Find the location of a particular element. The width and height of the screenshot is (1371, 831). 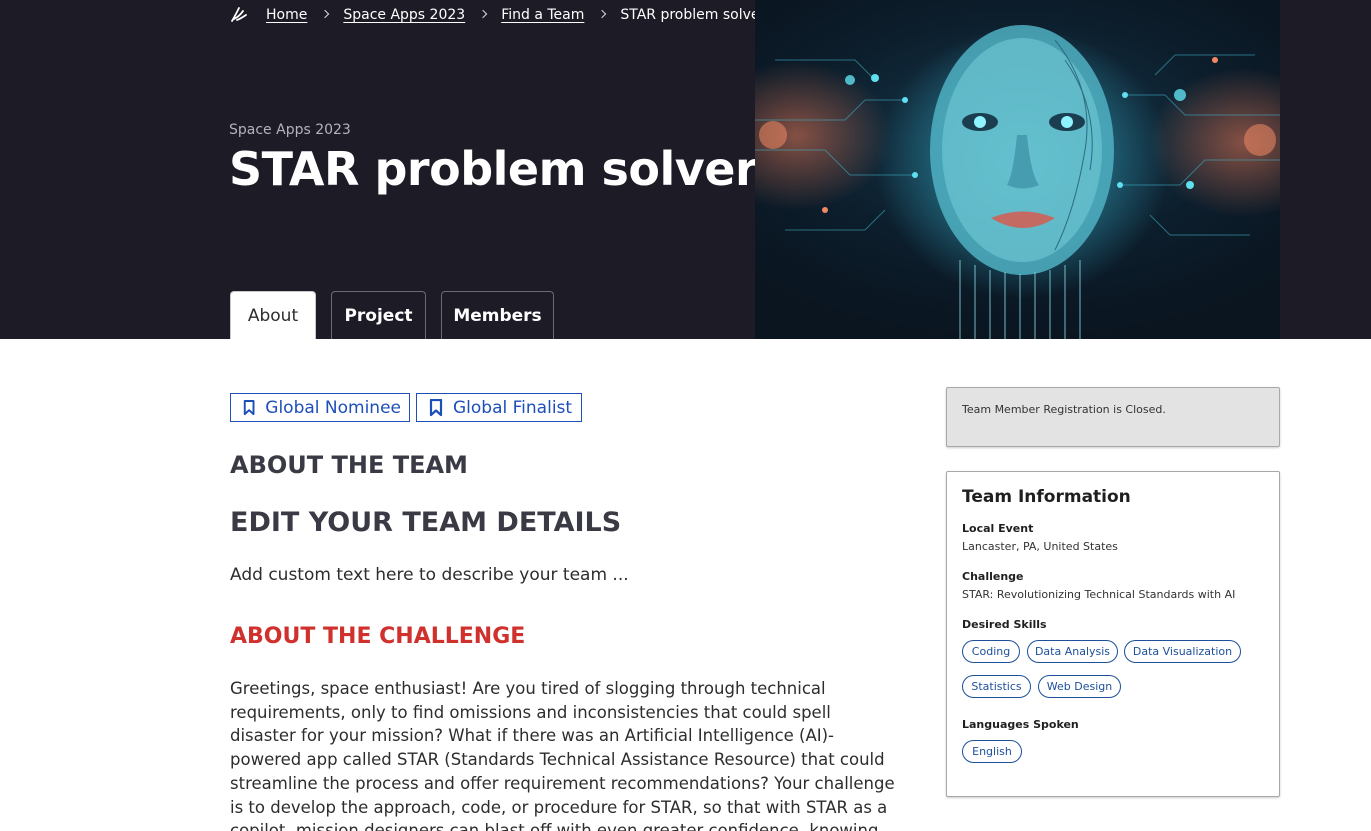

skill-chip-coding: Coding is located at coordinates (991, 651).